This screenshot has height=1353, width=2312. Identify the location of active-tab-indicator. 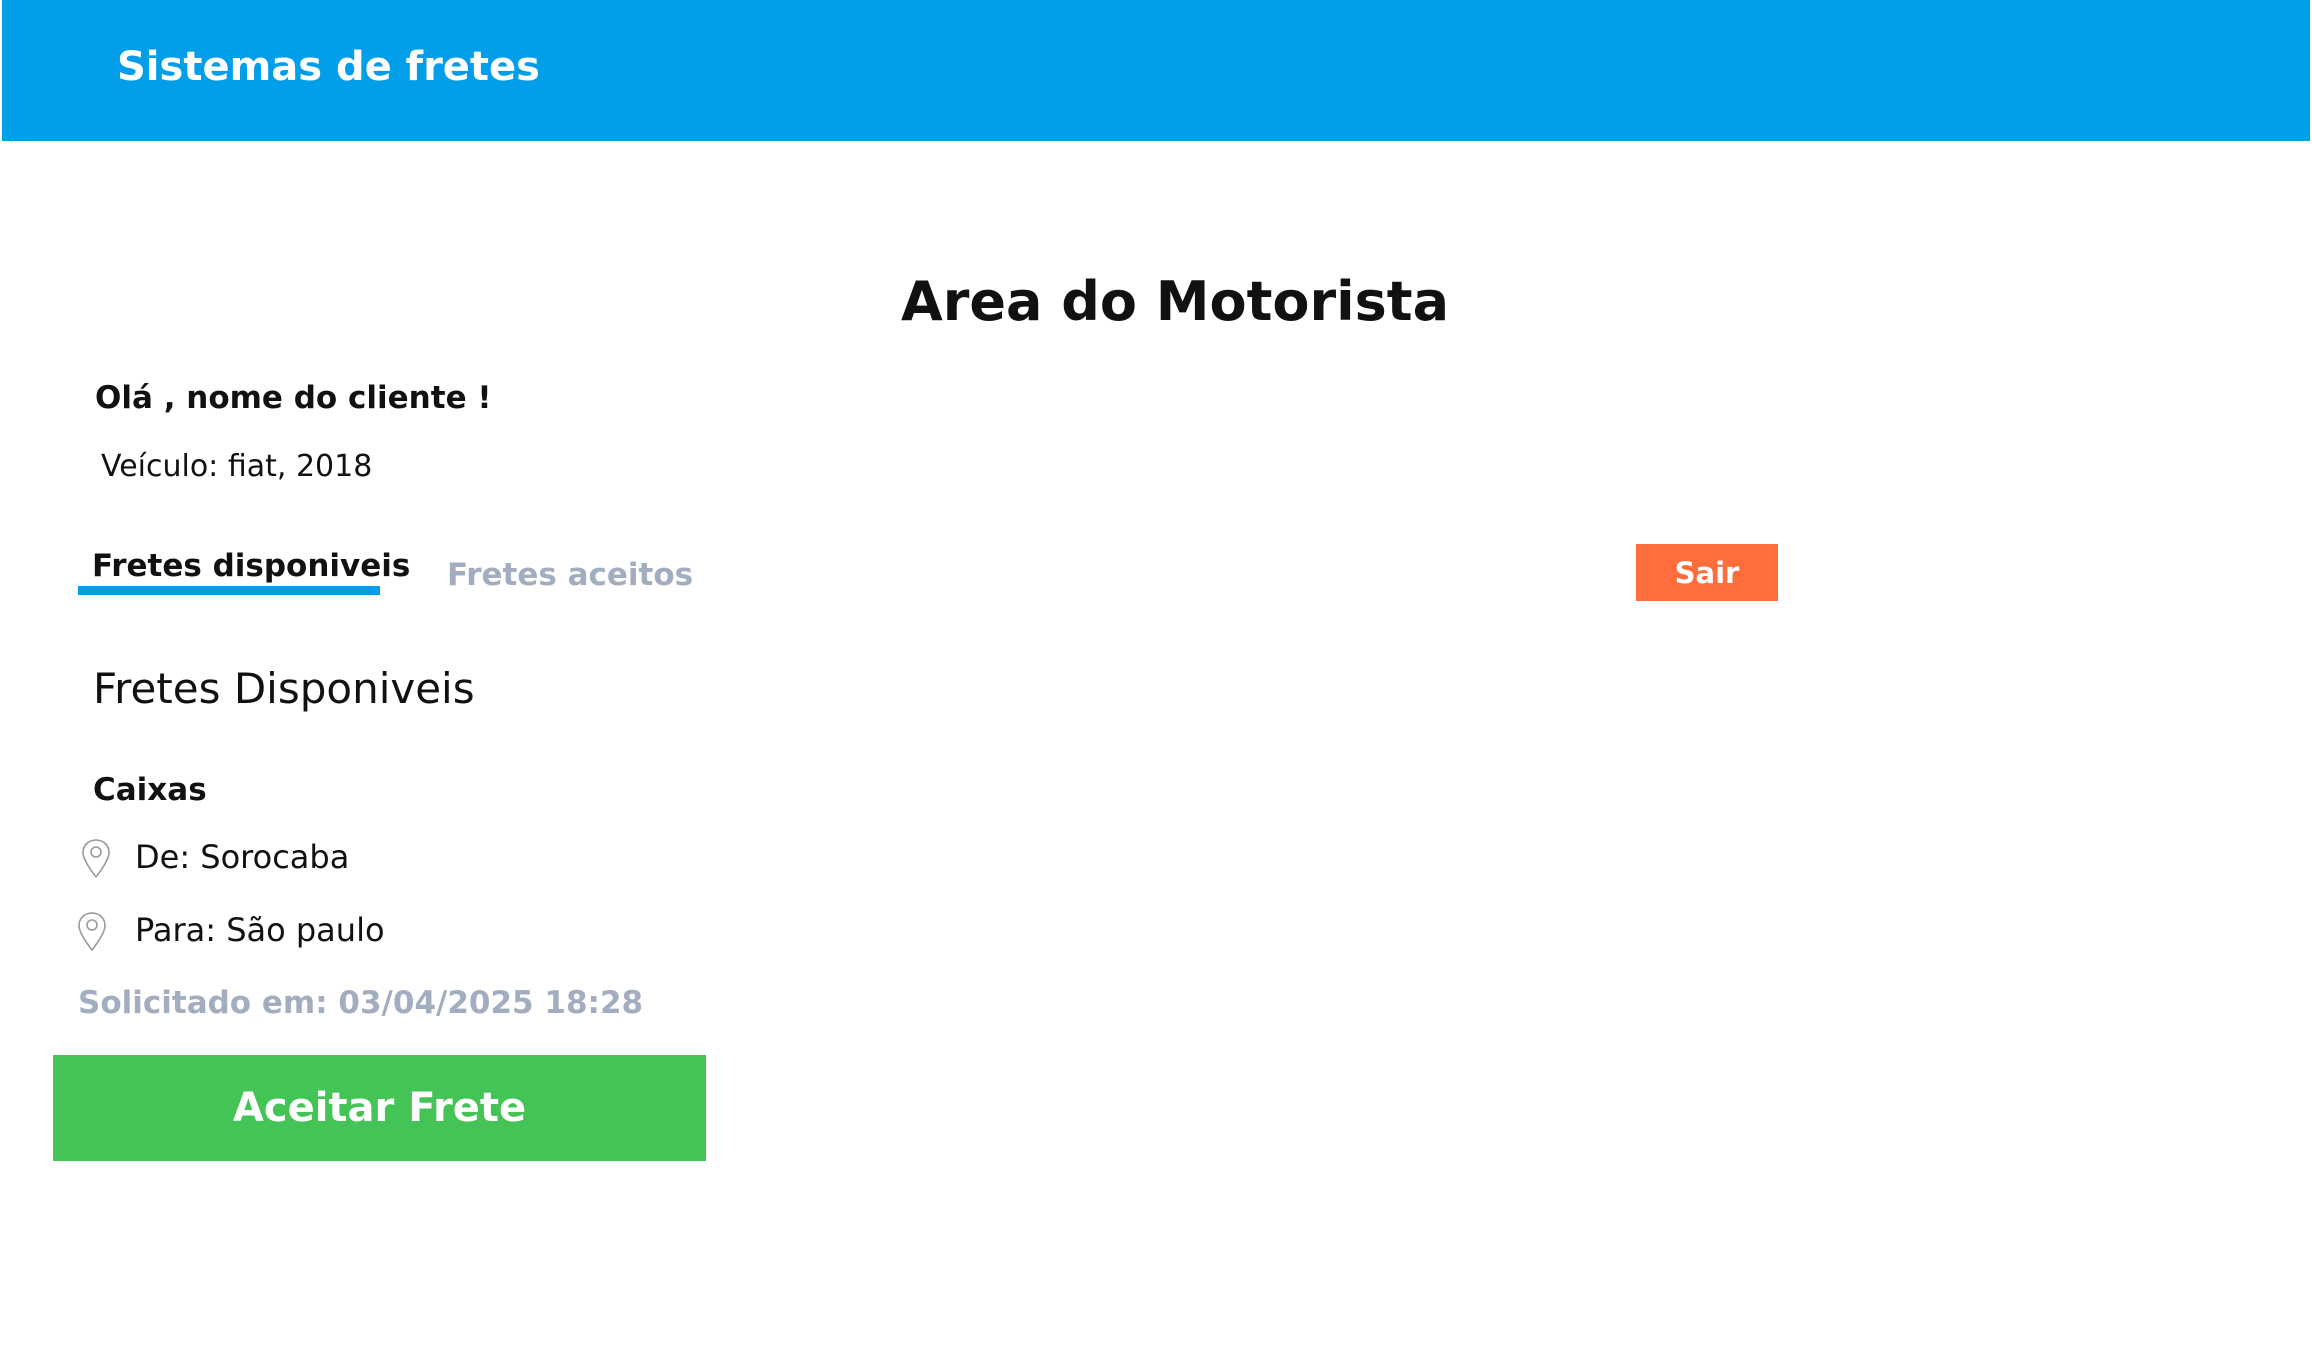
(229, 590).